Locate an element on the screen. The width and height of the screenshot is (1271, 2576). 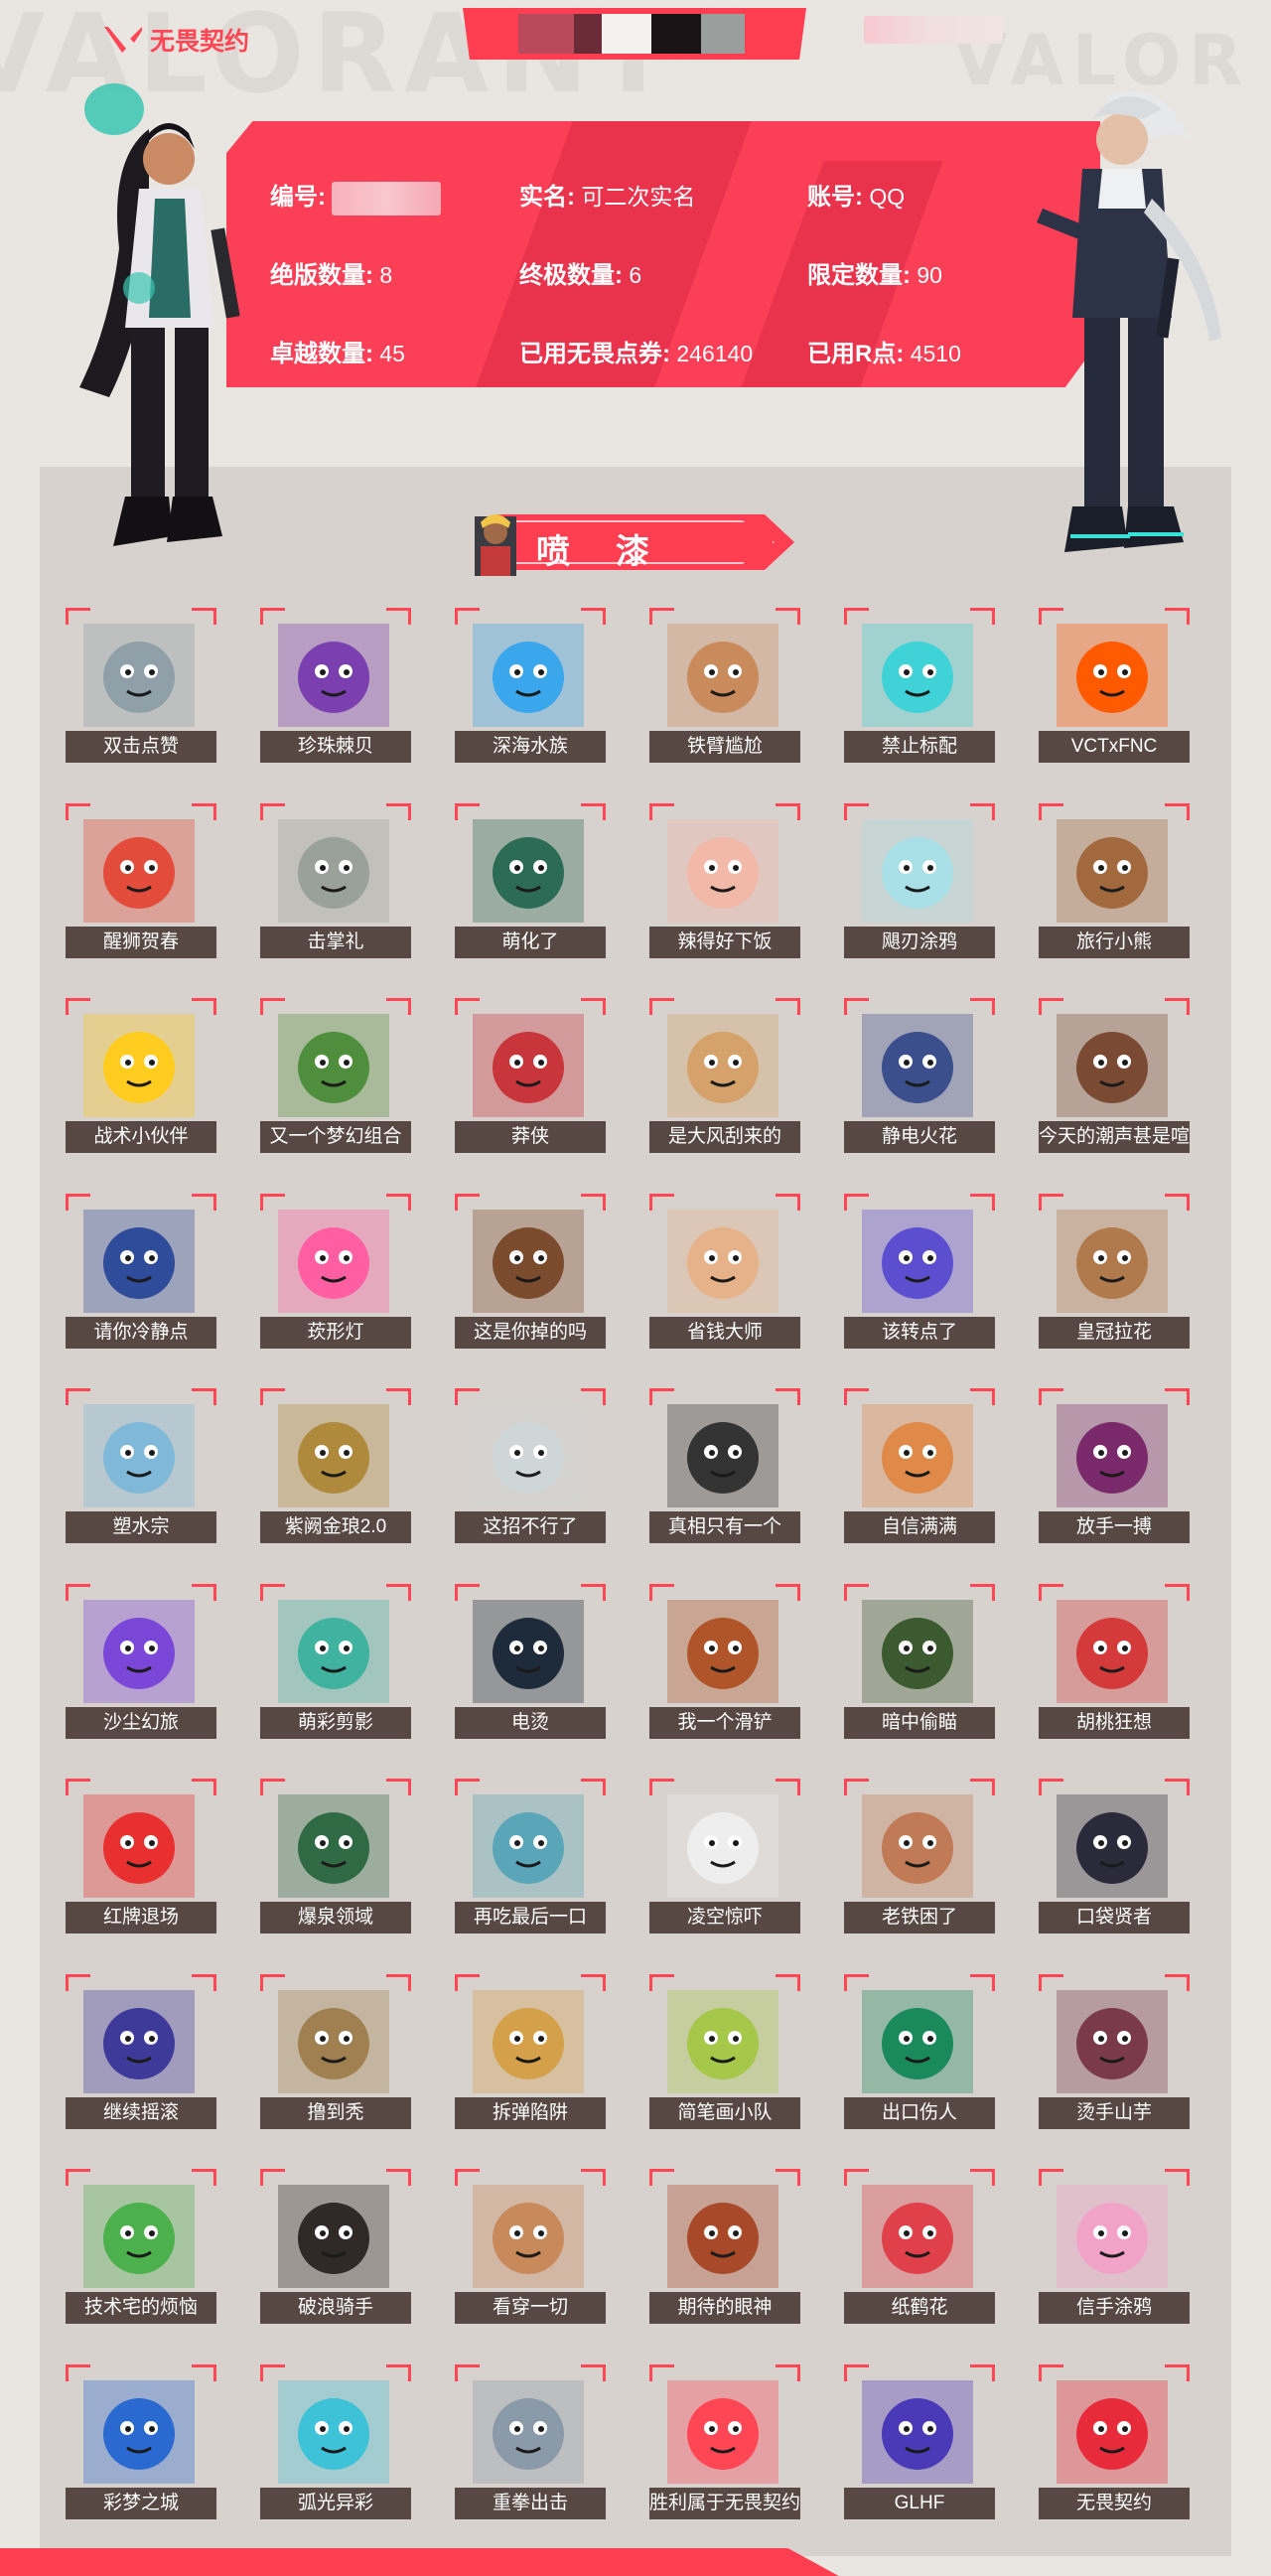
spray-card: 暗中偷瞄 is located at coordinates (919, 1662).